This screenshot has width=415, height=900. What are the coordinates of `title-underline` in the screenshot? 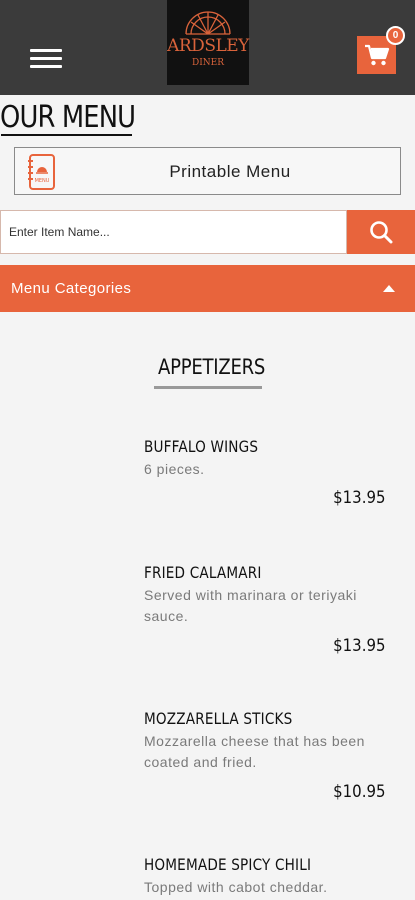 It's located at (66, 135).